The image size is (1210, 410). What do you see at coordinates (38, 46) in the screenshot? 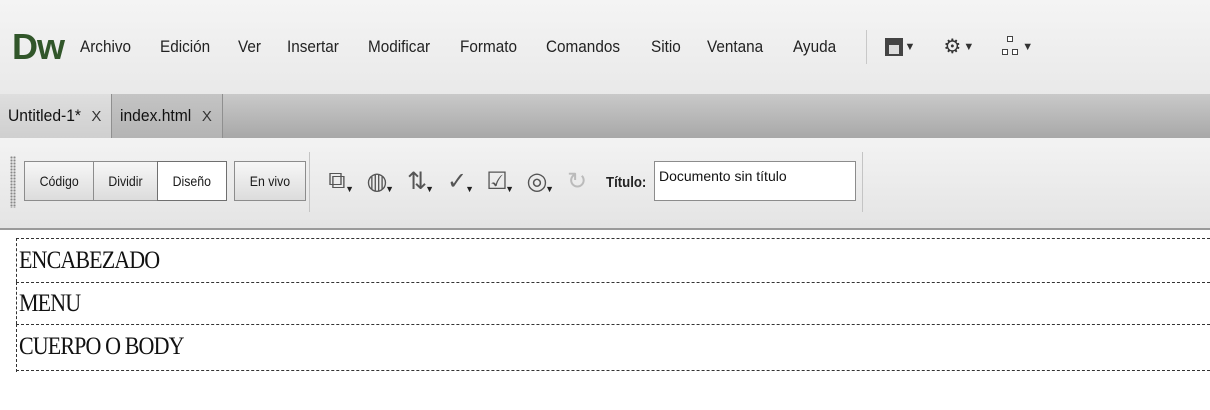
I see `app-logo: Dw` at bounding box center [38, 46].